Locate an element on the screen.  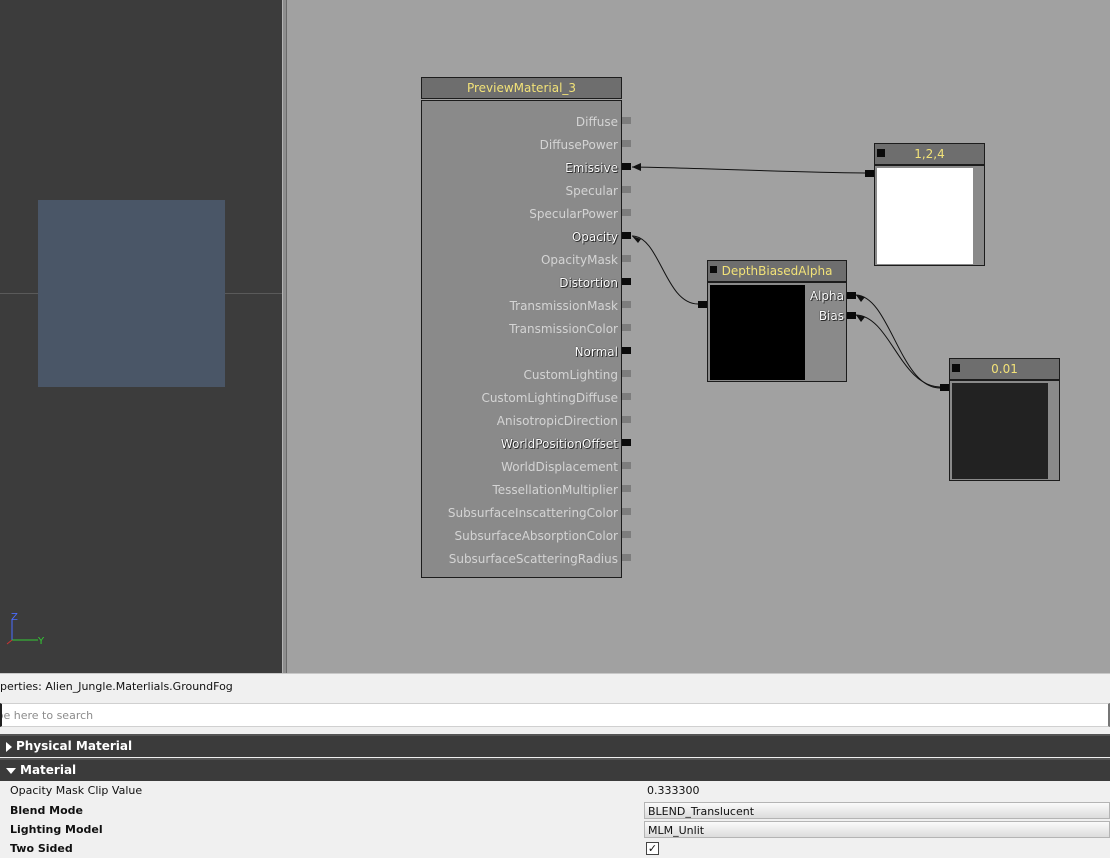
axis-z-label: Z is located at coordinates (14, 617).